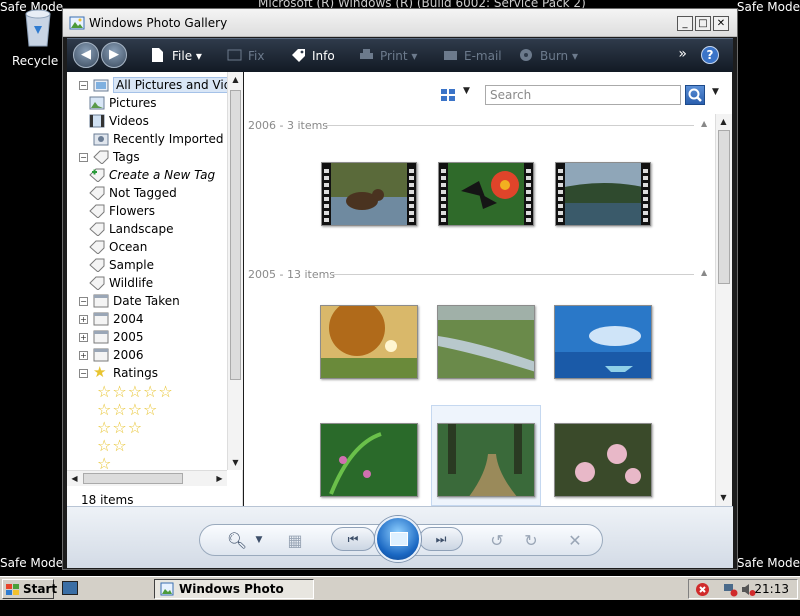  Describe the element at coordinates (176, 55) in the screenshot. I see `file-menu-button: File ▾` at that location.